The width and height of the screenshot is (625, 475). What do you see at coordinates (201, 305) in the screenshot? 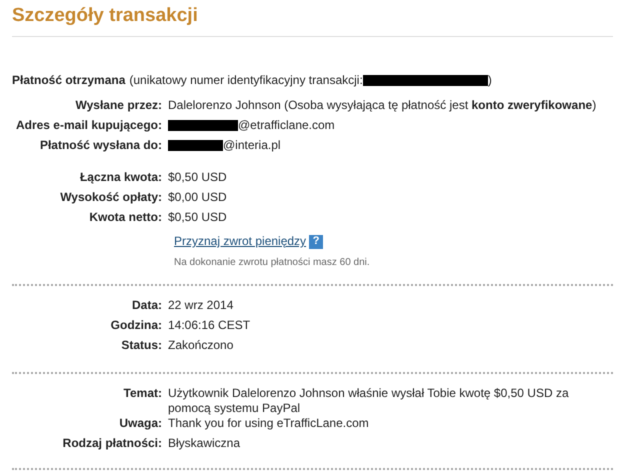
I see `field-value: 22 wrz 2014` at bounding box center [201, 305].